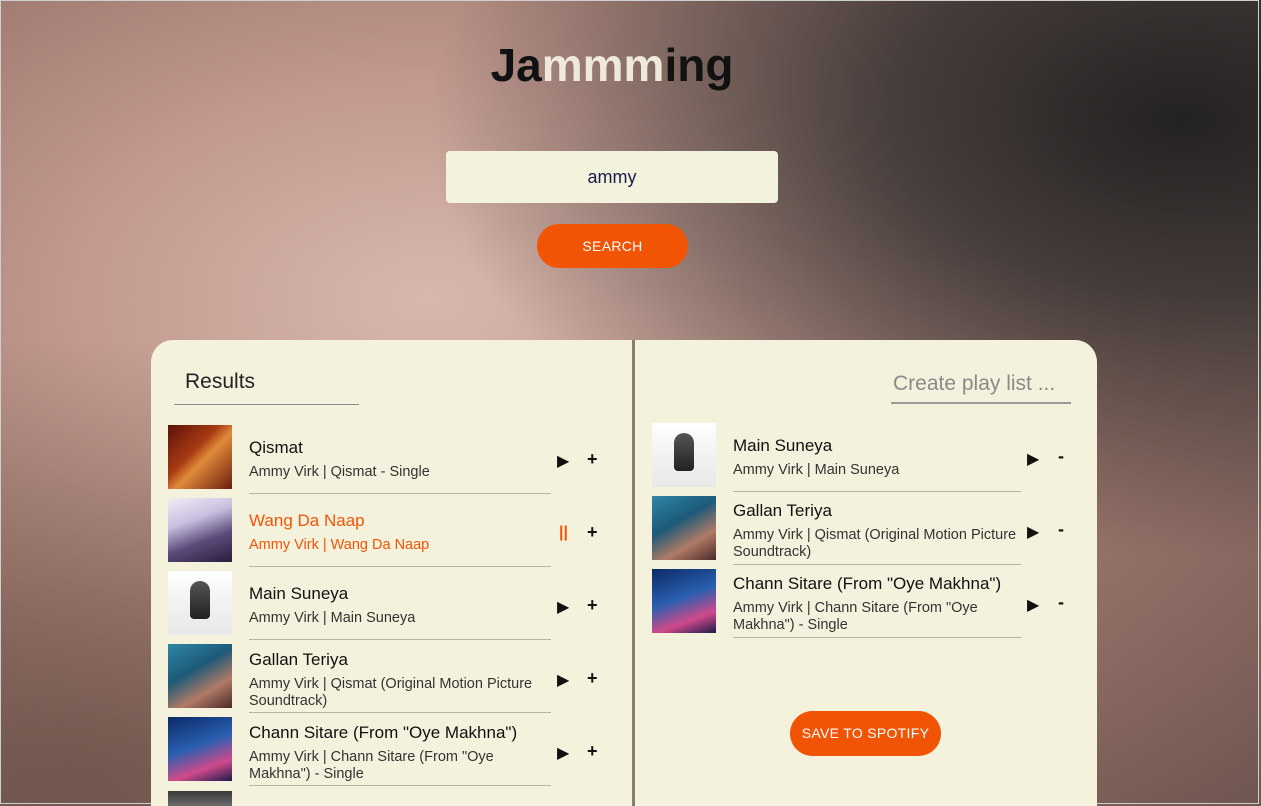  What do you see at coordinates (339, 472) in the screenshot?
I see `track-info: Ammy Virk | Qismat - Single` at bounding box center [339, 472].